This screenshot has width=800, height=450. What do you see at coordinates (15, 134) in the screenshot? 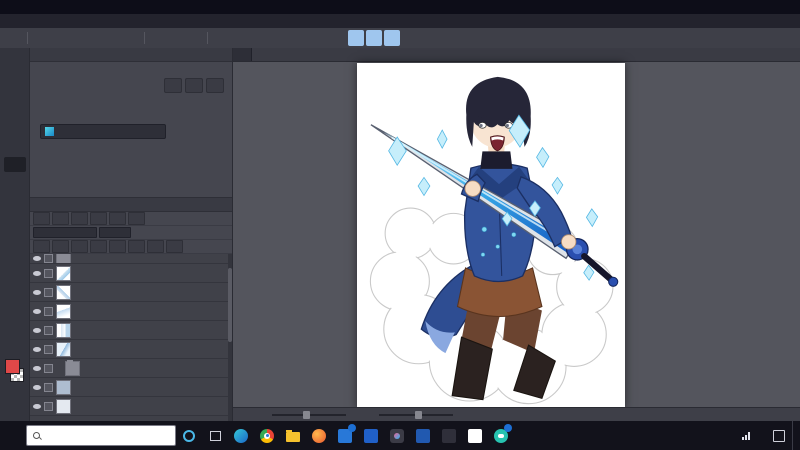
I see `magic-wand-tool-icon` at bounding box center [15, 134].